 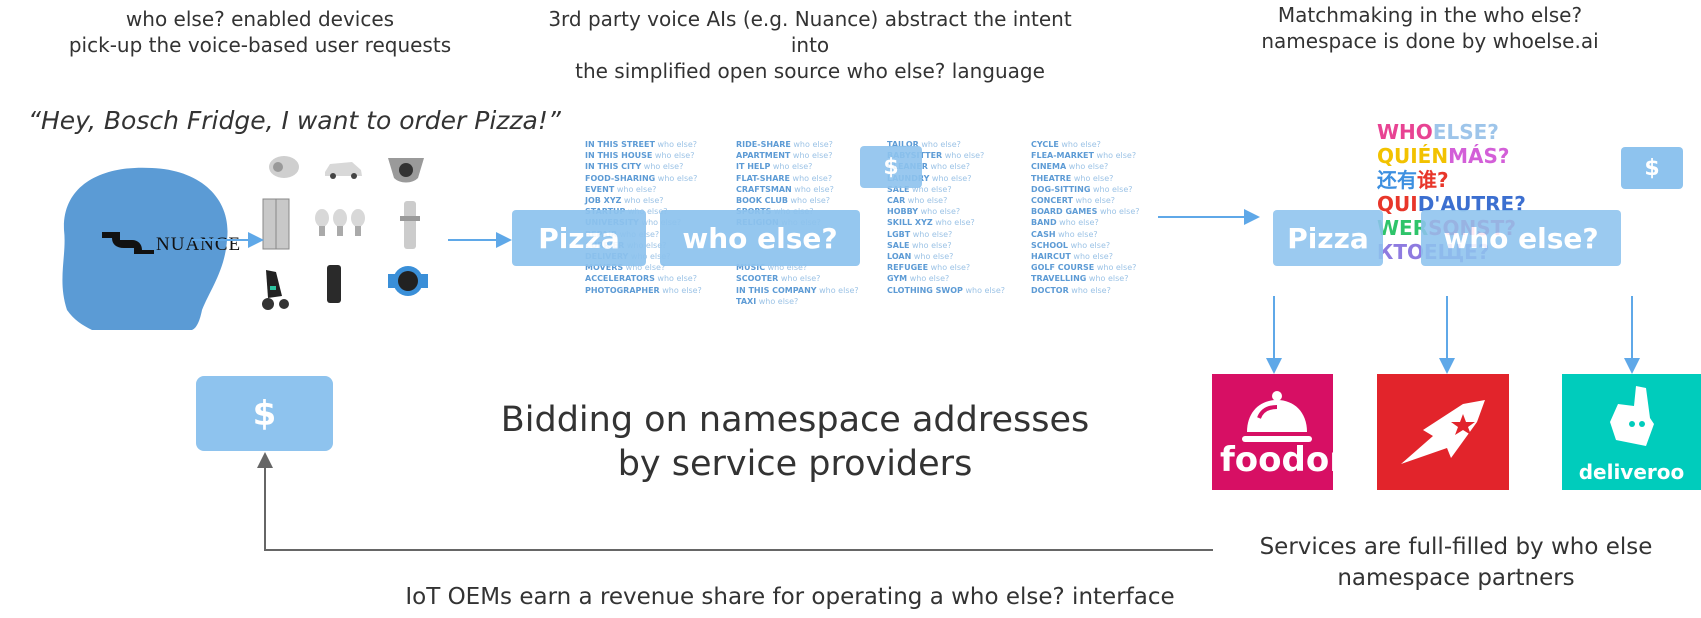 What do you see at coordinates (1085, 245) in the screenshot?
I see `namespace-entry: SCHOOL who else?` at bounding box center [1085, 245].